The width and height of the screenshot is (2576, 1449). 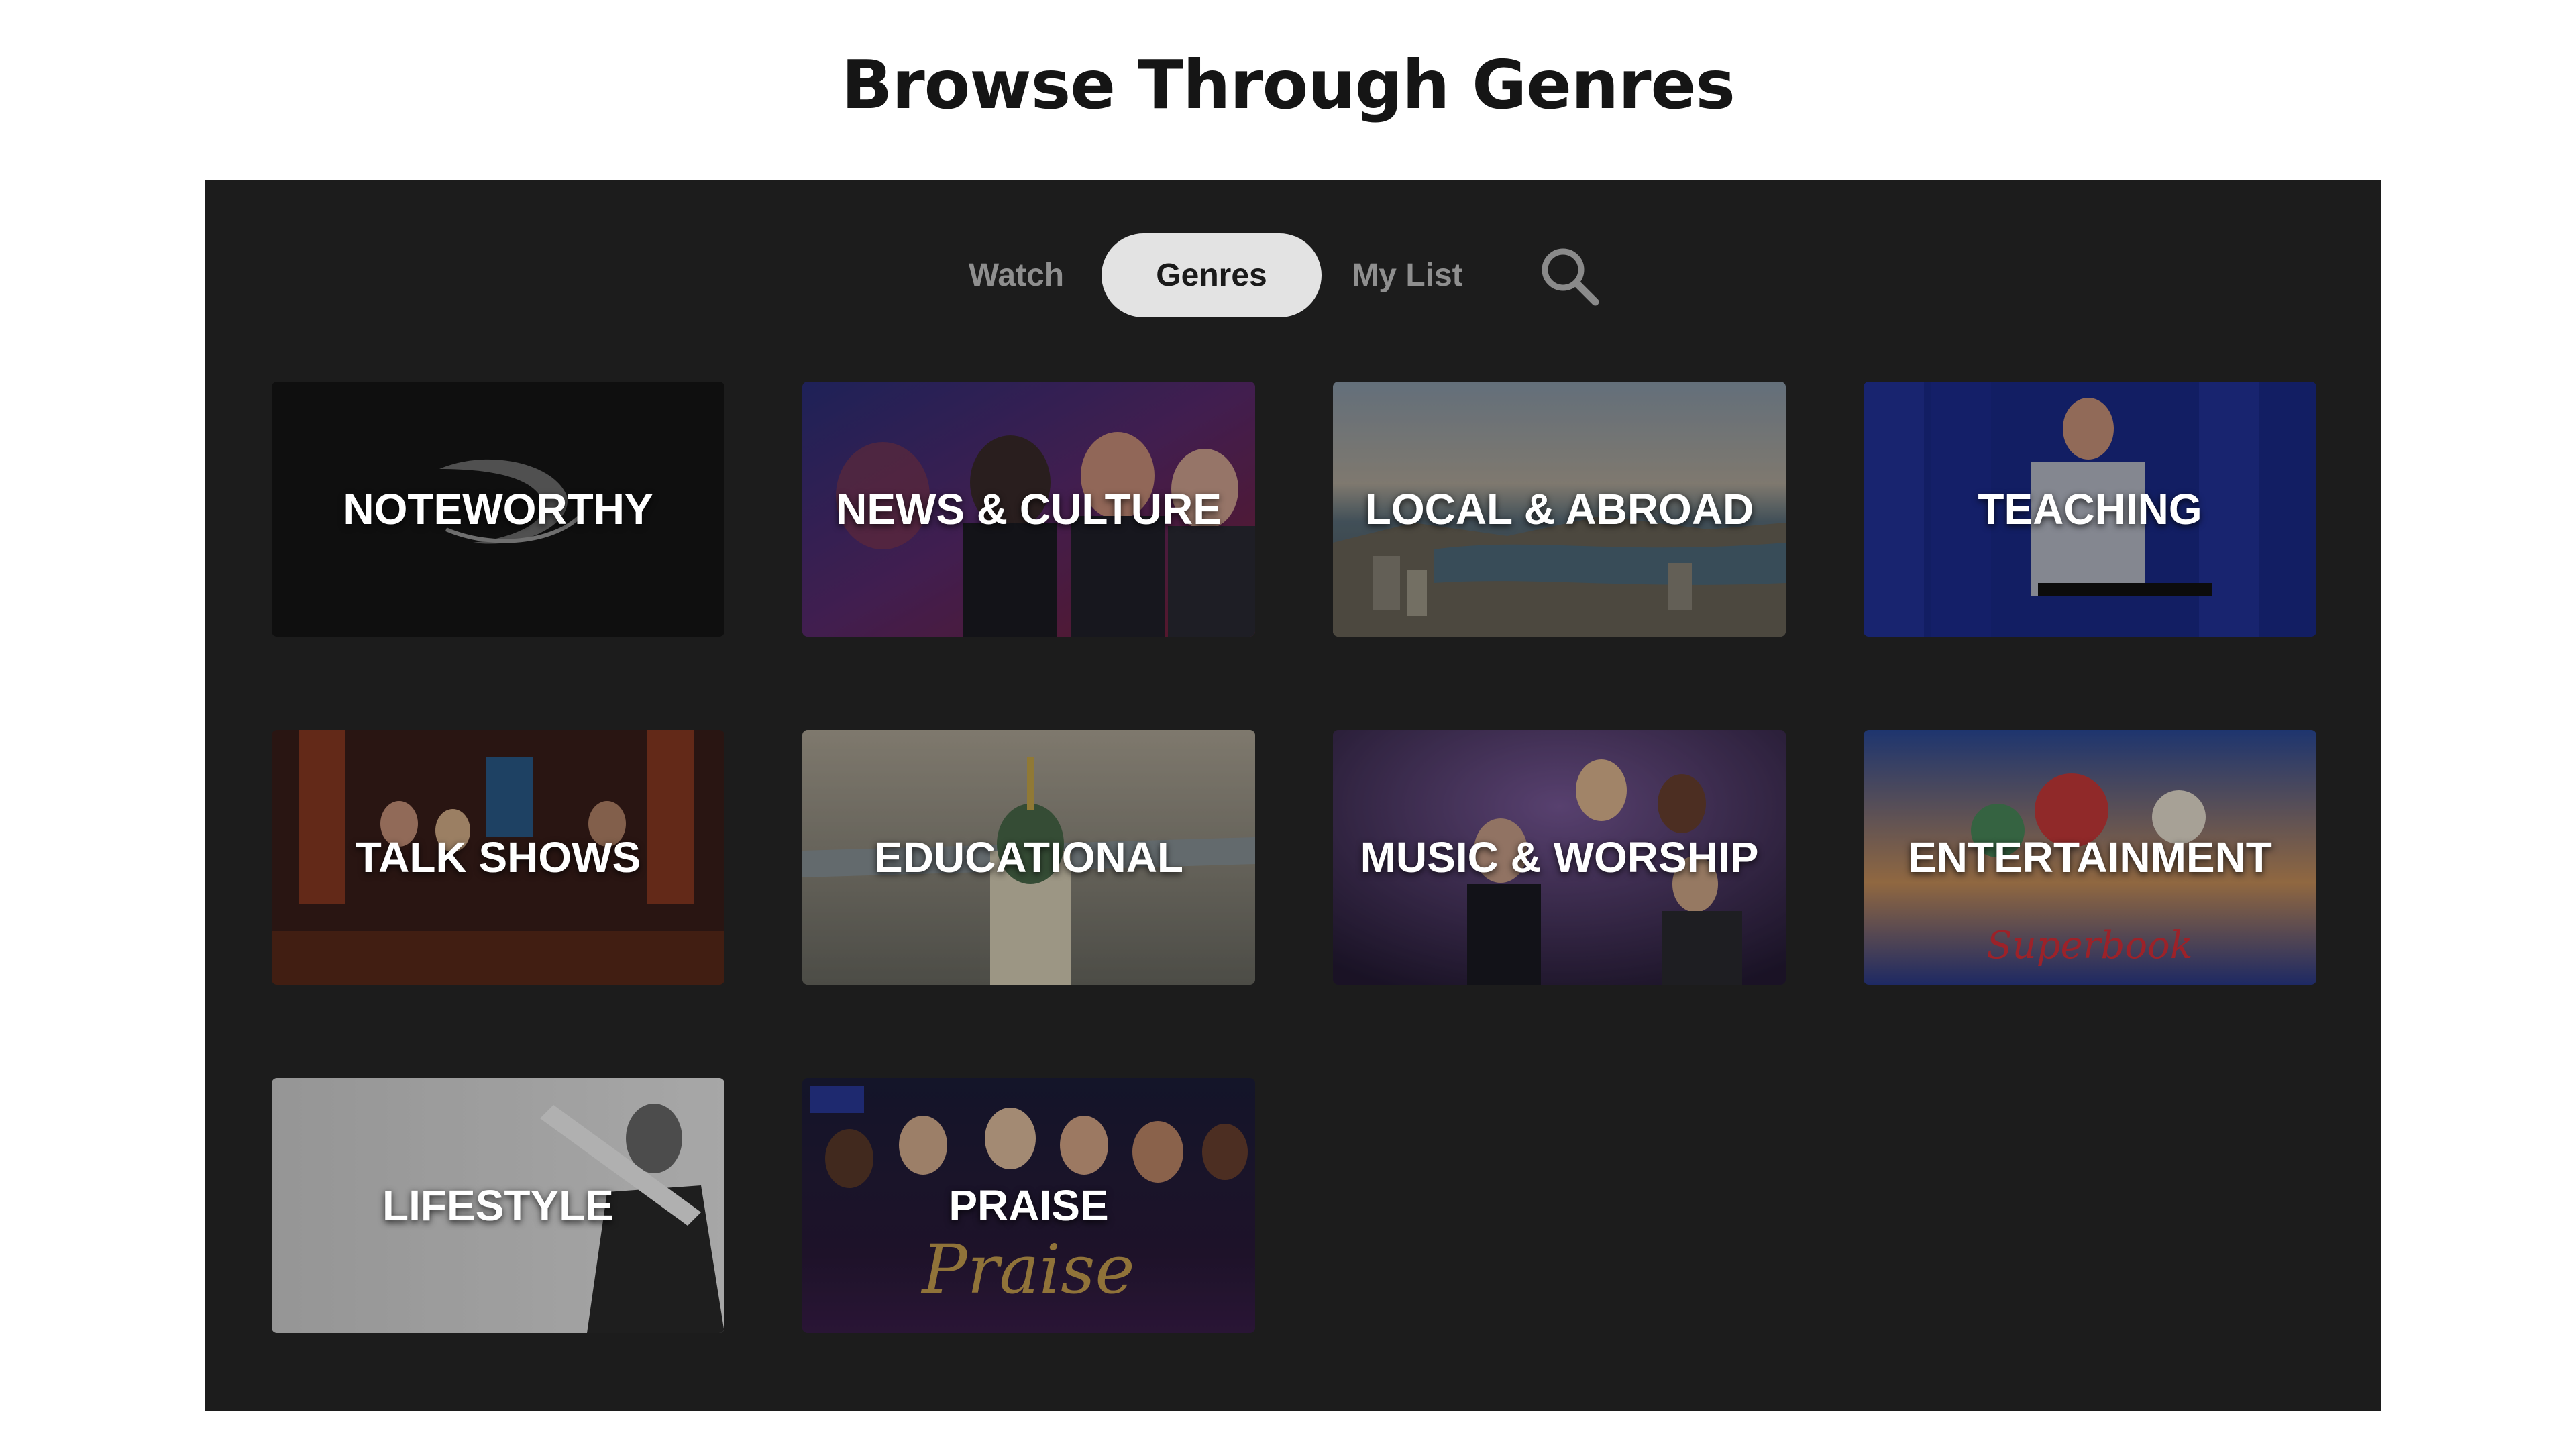 I want to click on genre-tile-news-culture: NEWS & CULTURE, so click(x=1028, y=509).